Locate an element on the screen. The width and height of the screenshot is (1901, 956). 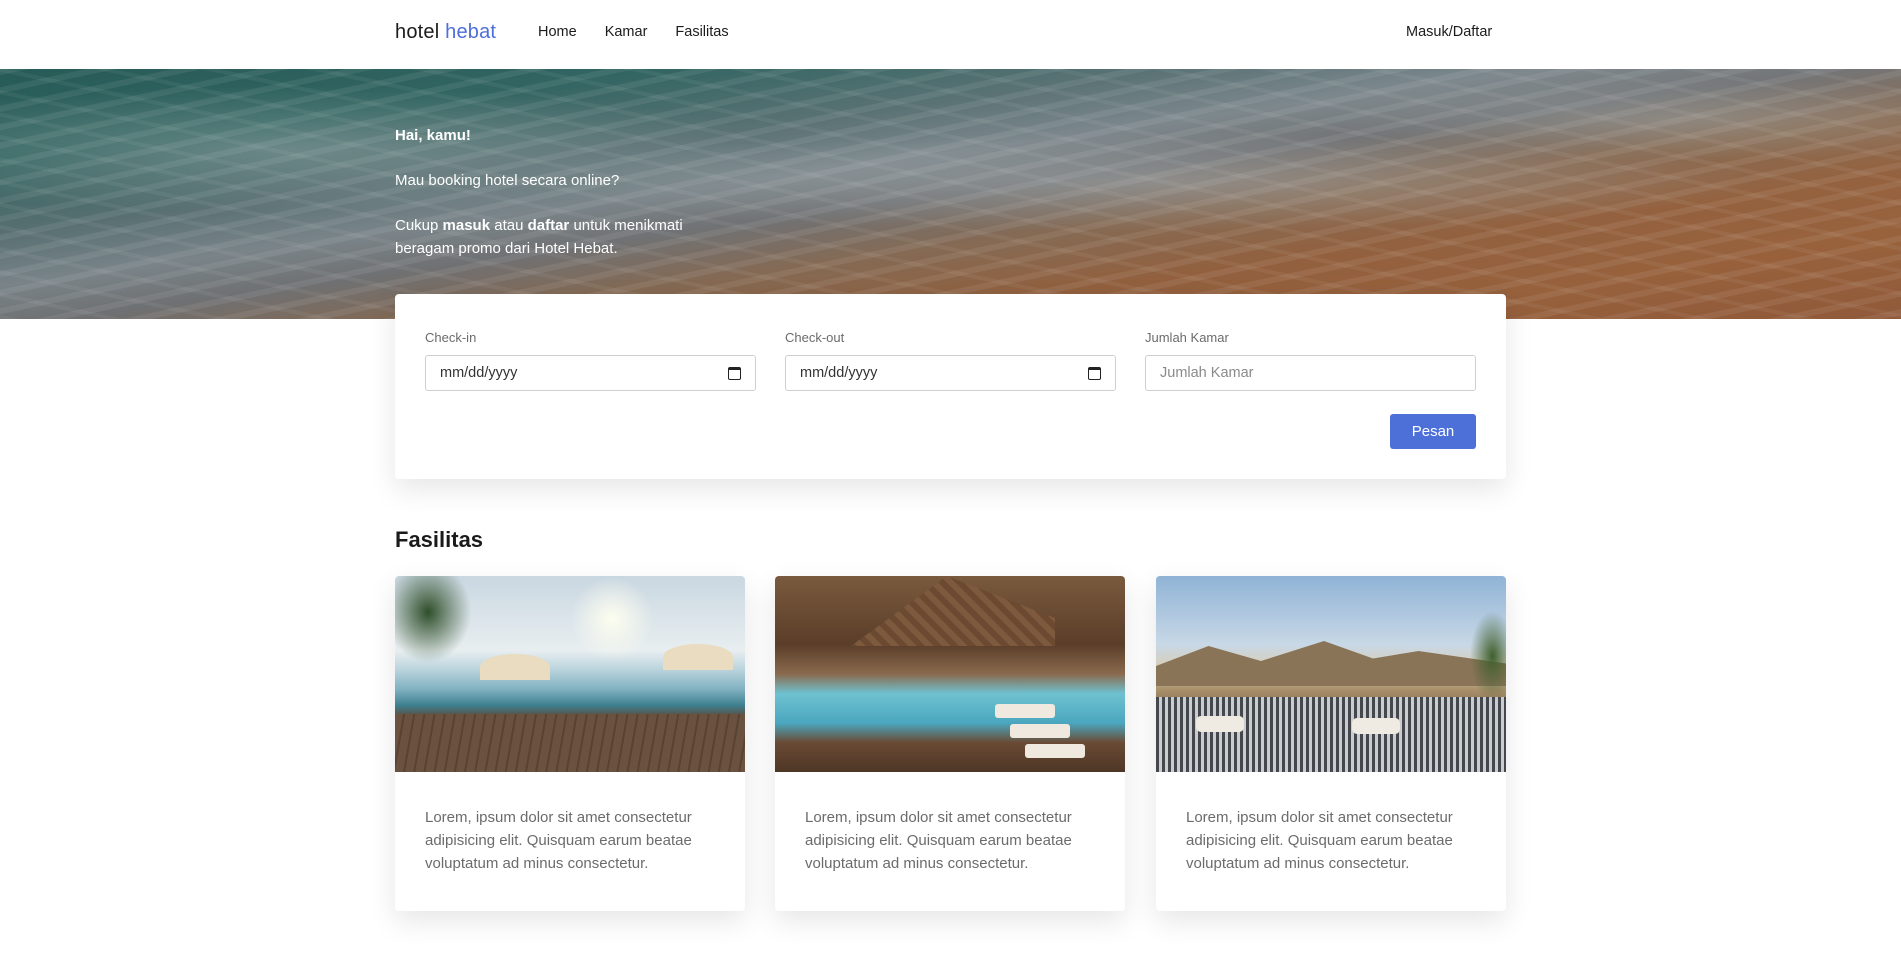
wooden-deck is located at coordinates (570, 743).